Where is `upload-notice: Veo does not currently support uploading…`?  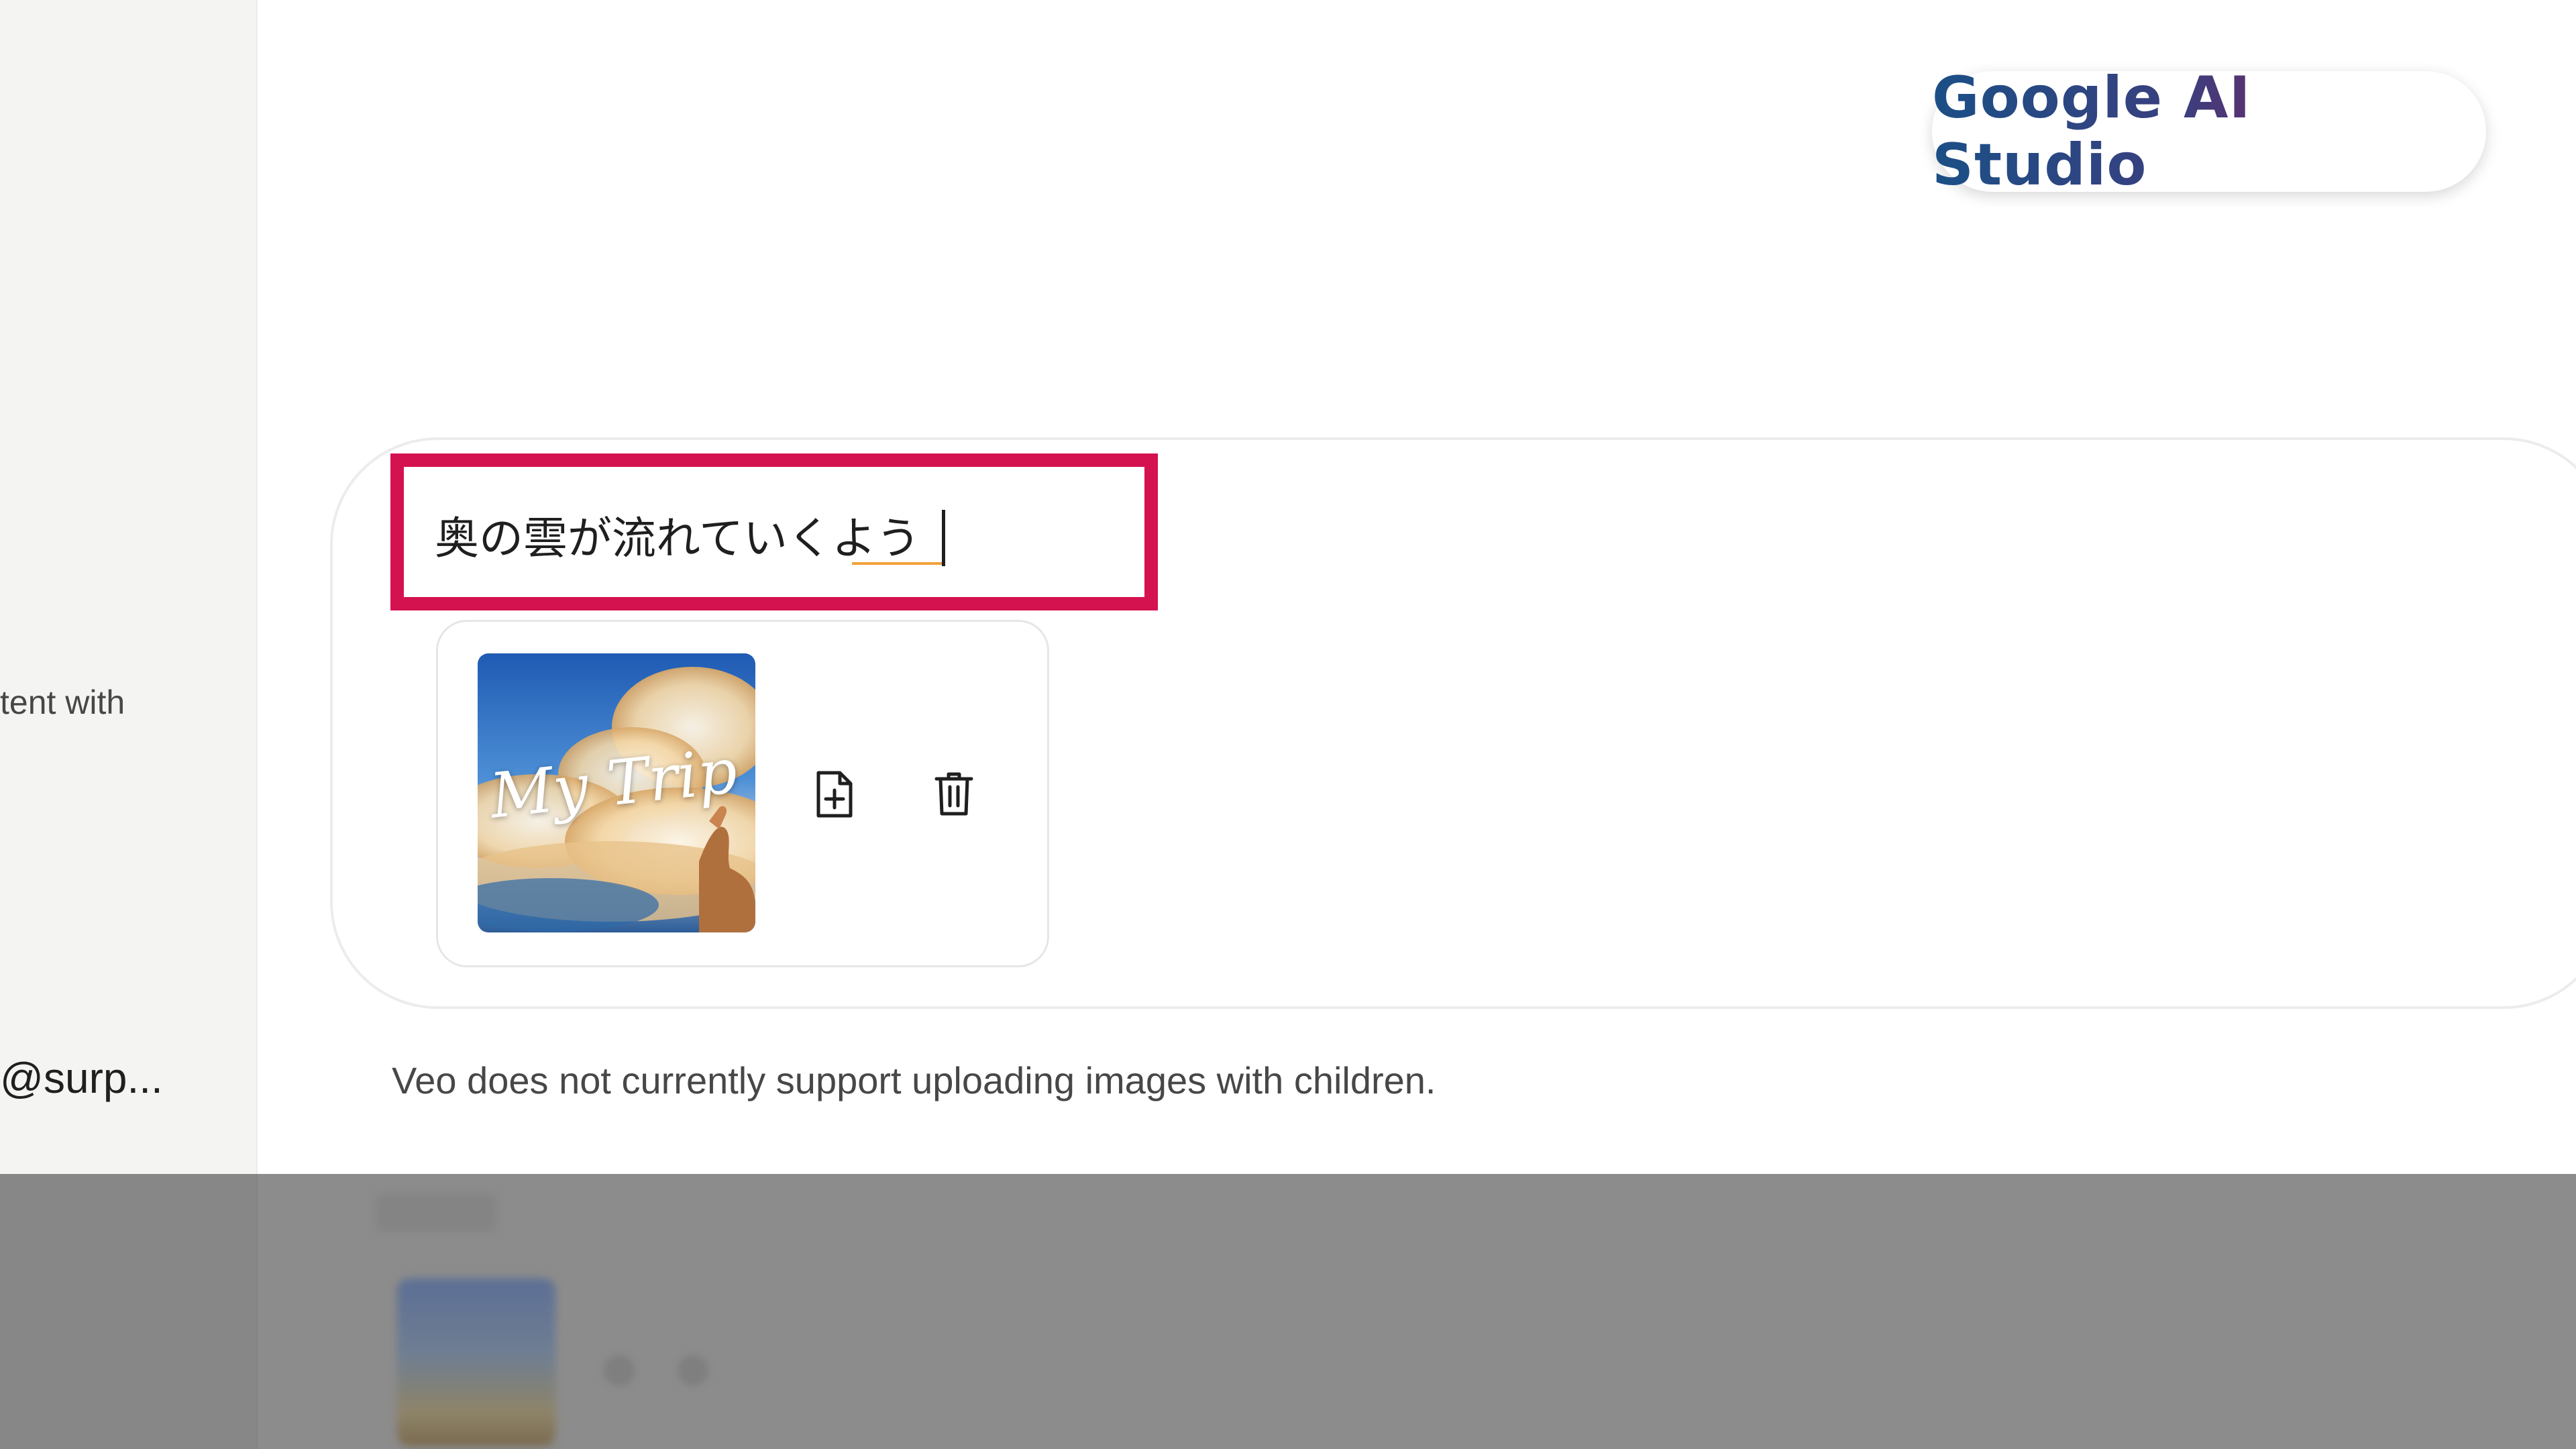
upload-notice: Veo does not currently support uploading… is located at coordinates (914, 1080).